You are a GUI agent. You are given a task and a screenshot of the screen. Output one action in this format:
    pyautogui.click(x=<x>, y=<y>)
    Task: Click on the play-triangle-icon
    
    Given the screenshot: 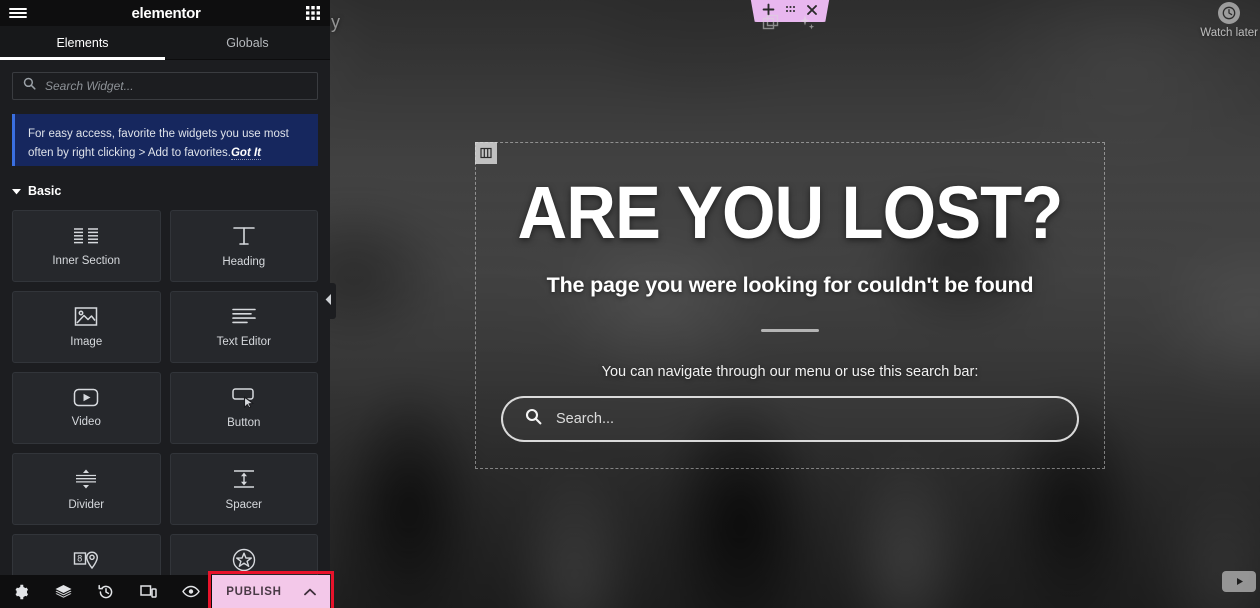 What is the action you would take?
    pyautogui.click(x=1239, y=581)
    